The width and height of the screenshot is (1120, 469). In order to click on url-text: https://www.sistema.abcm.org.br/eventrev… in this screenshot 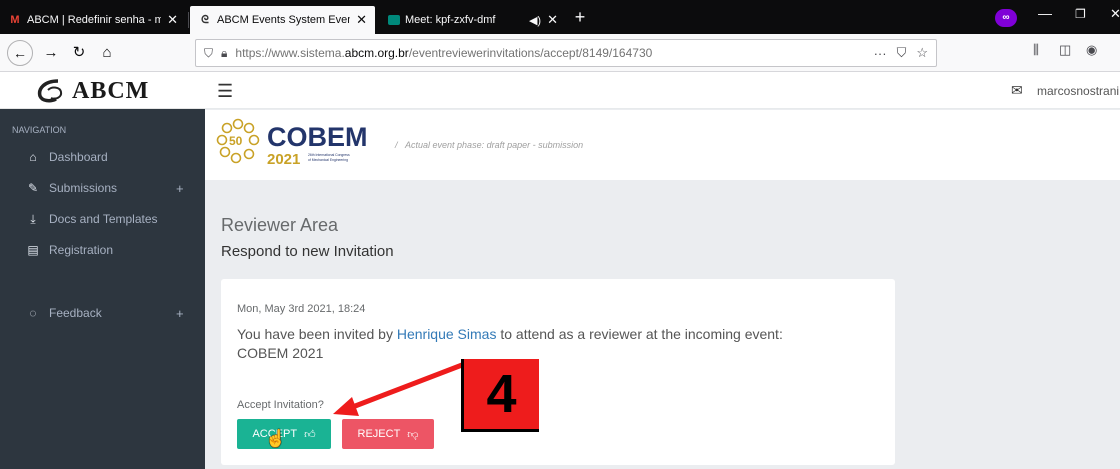, I will do `click(549, 53)`.